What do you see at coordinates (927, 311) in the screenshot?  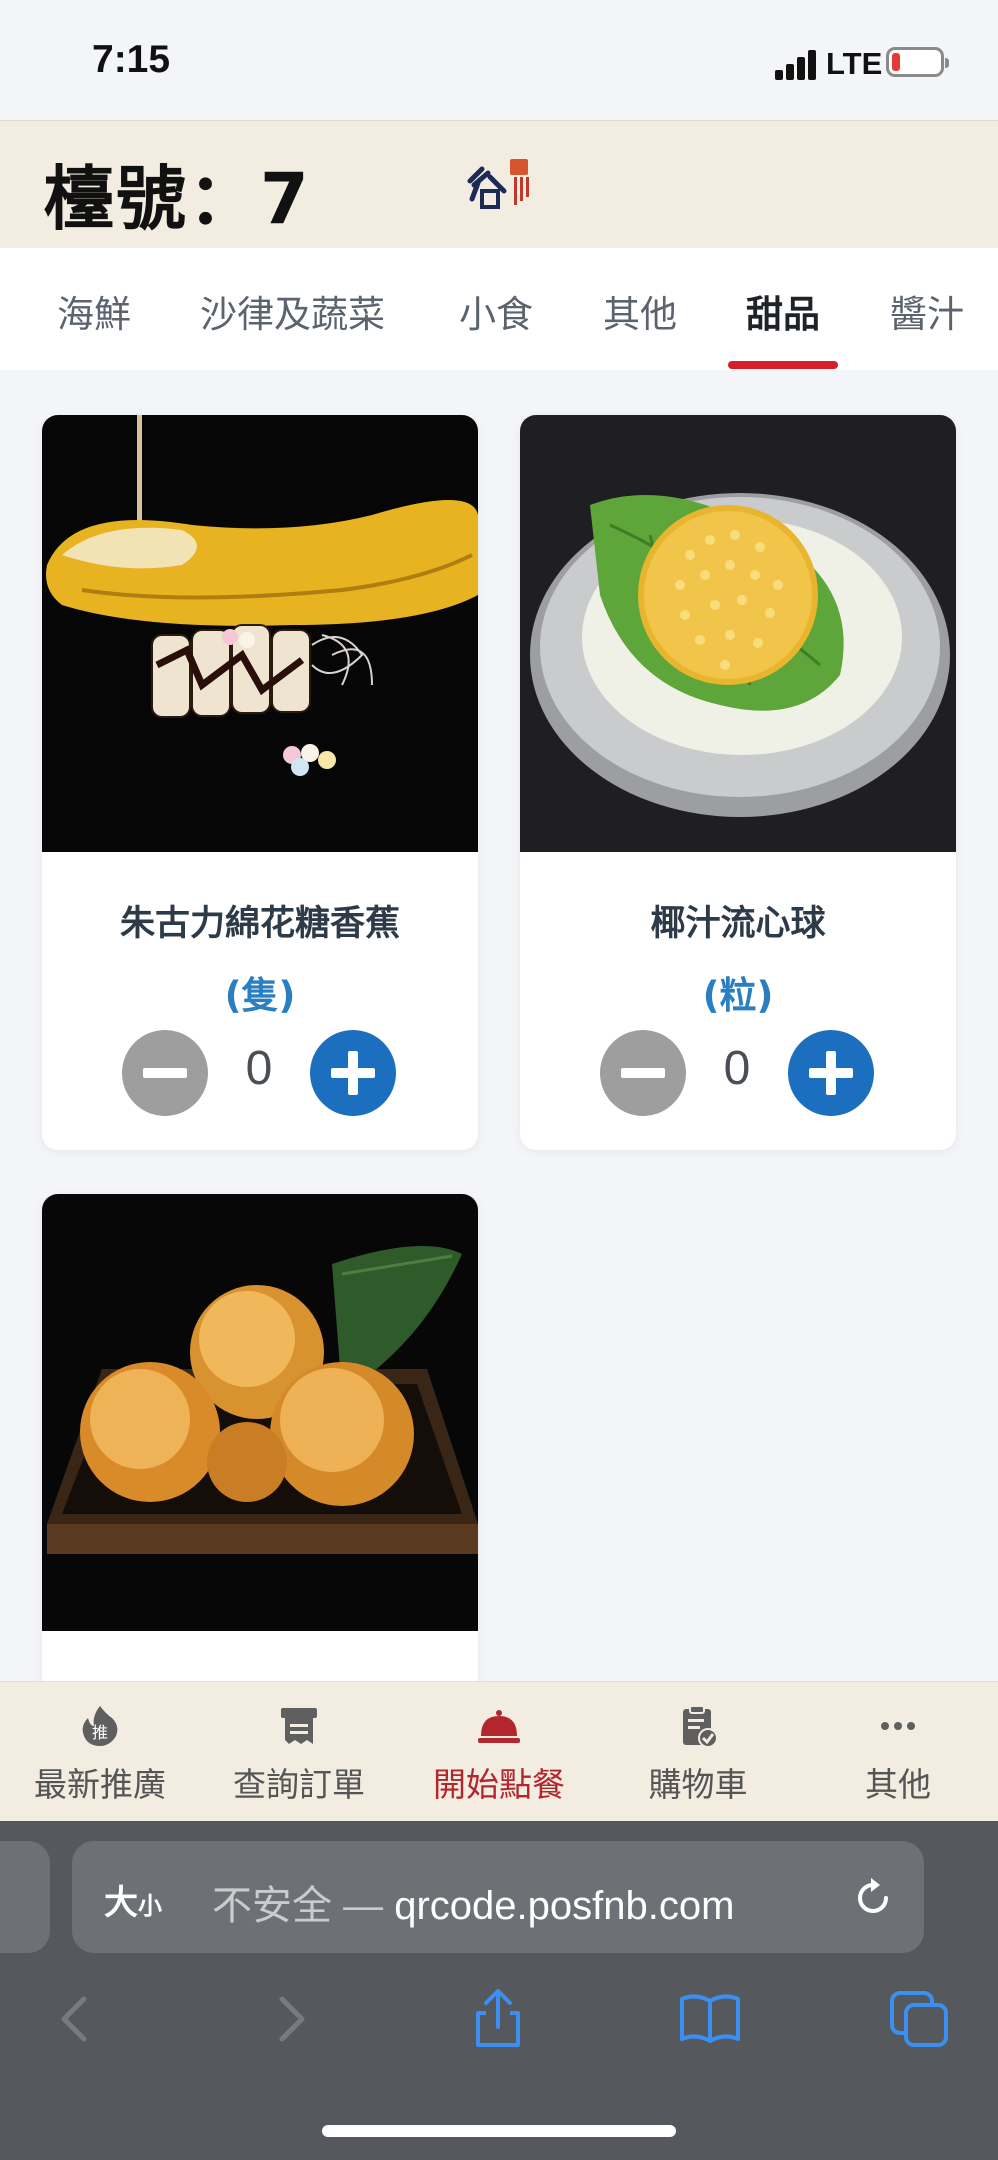 I see `tab-sauces: 醬汁` at bounding box center [927, 311].